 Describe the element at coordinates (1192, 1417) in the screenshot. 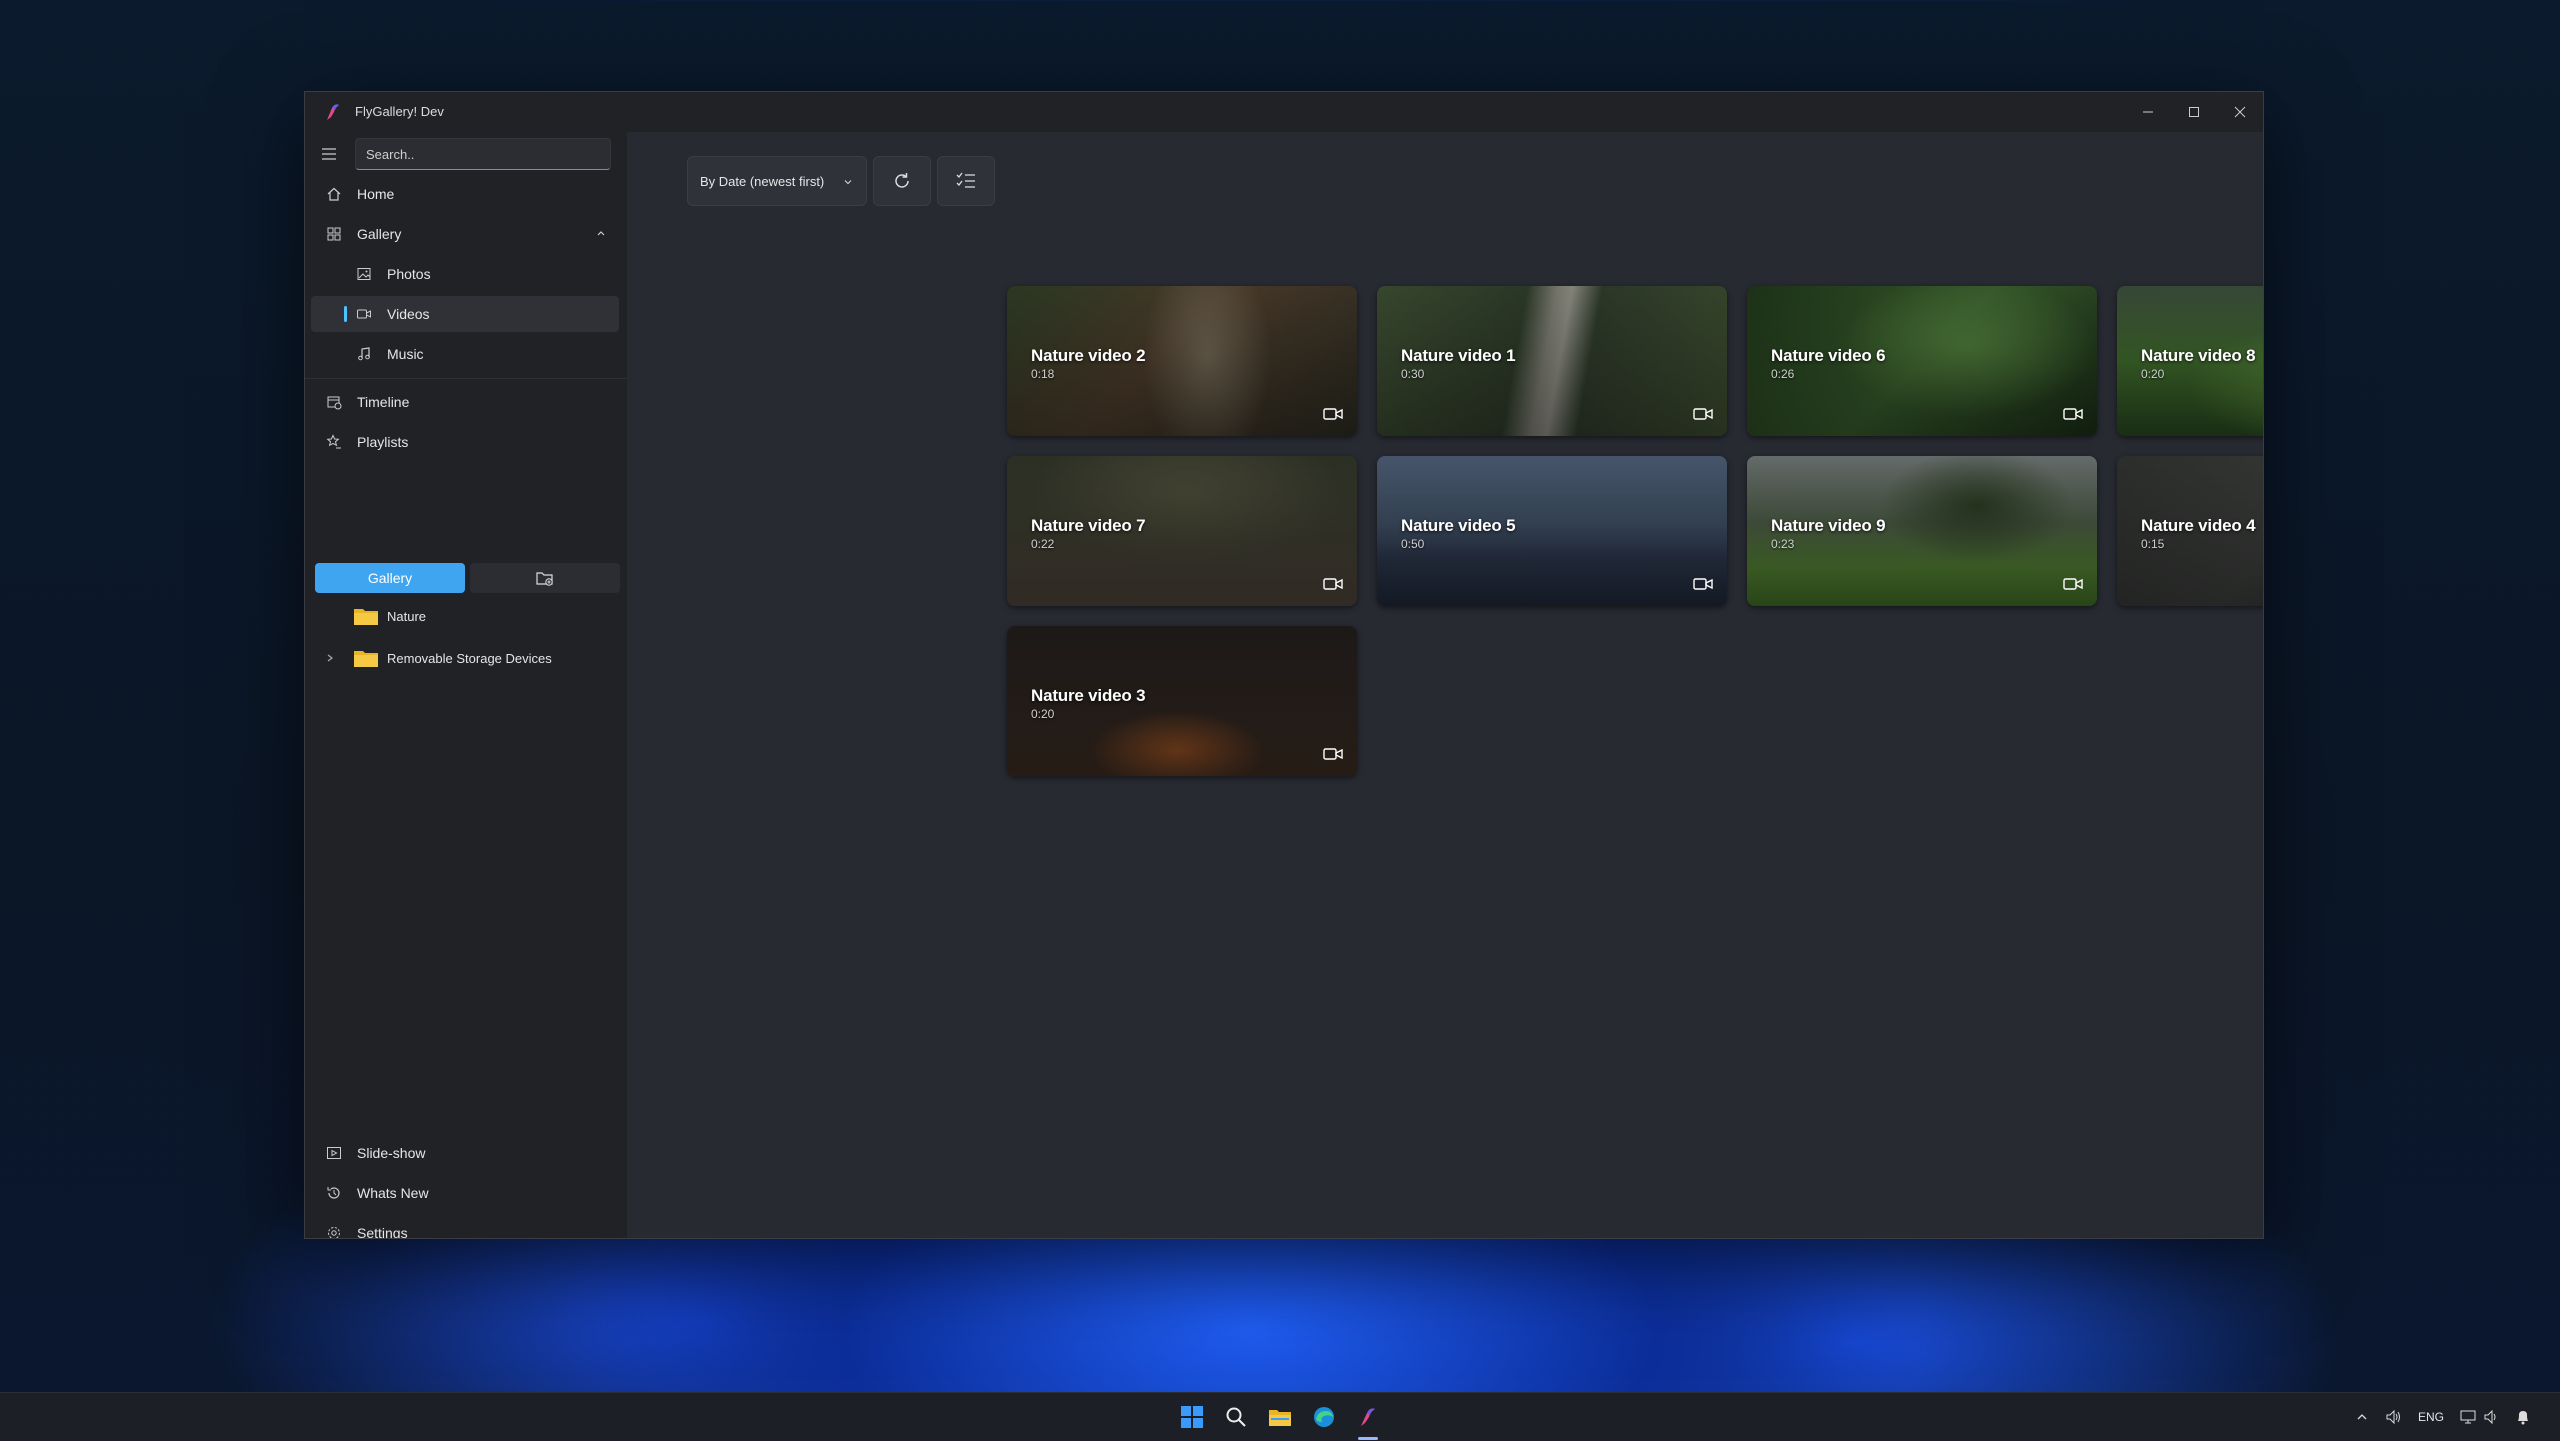

I see `start-menu-icon` at that location.